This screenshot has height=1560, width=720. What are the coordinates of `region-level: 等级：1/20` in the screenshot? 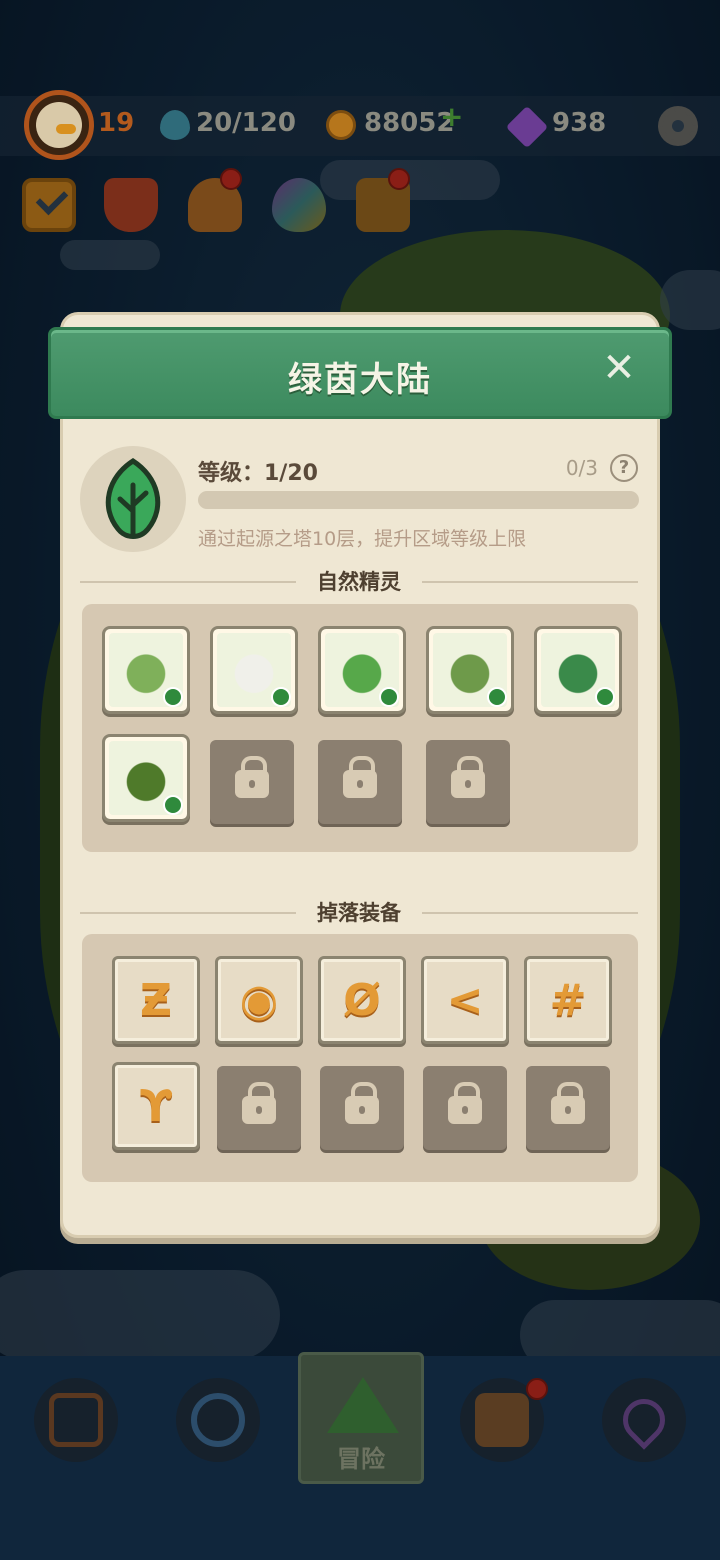 It's located at (258, 473).